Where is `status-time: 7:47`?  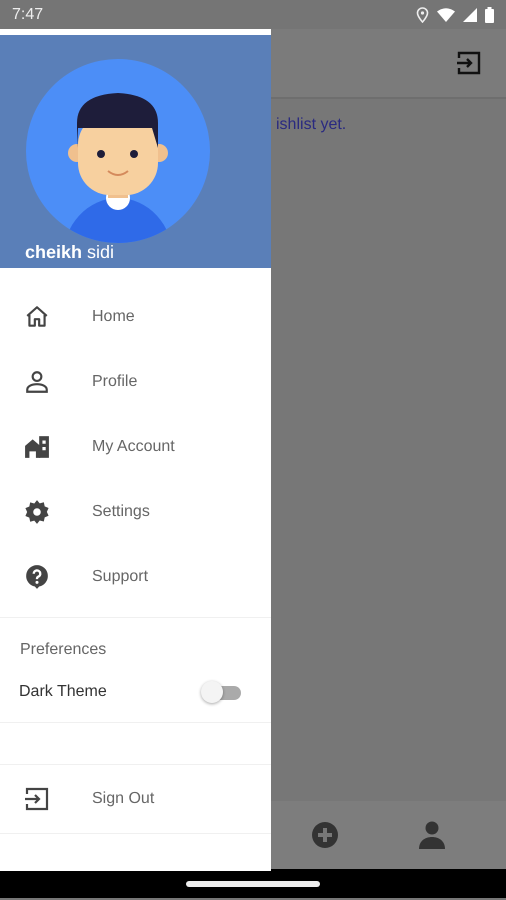
status-time: 7:47 is located at coordinates (28, 14).